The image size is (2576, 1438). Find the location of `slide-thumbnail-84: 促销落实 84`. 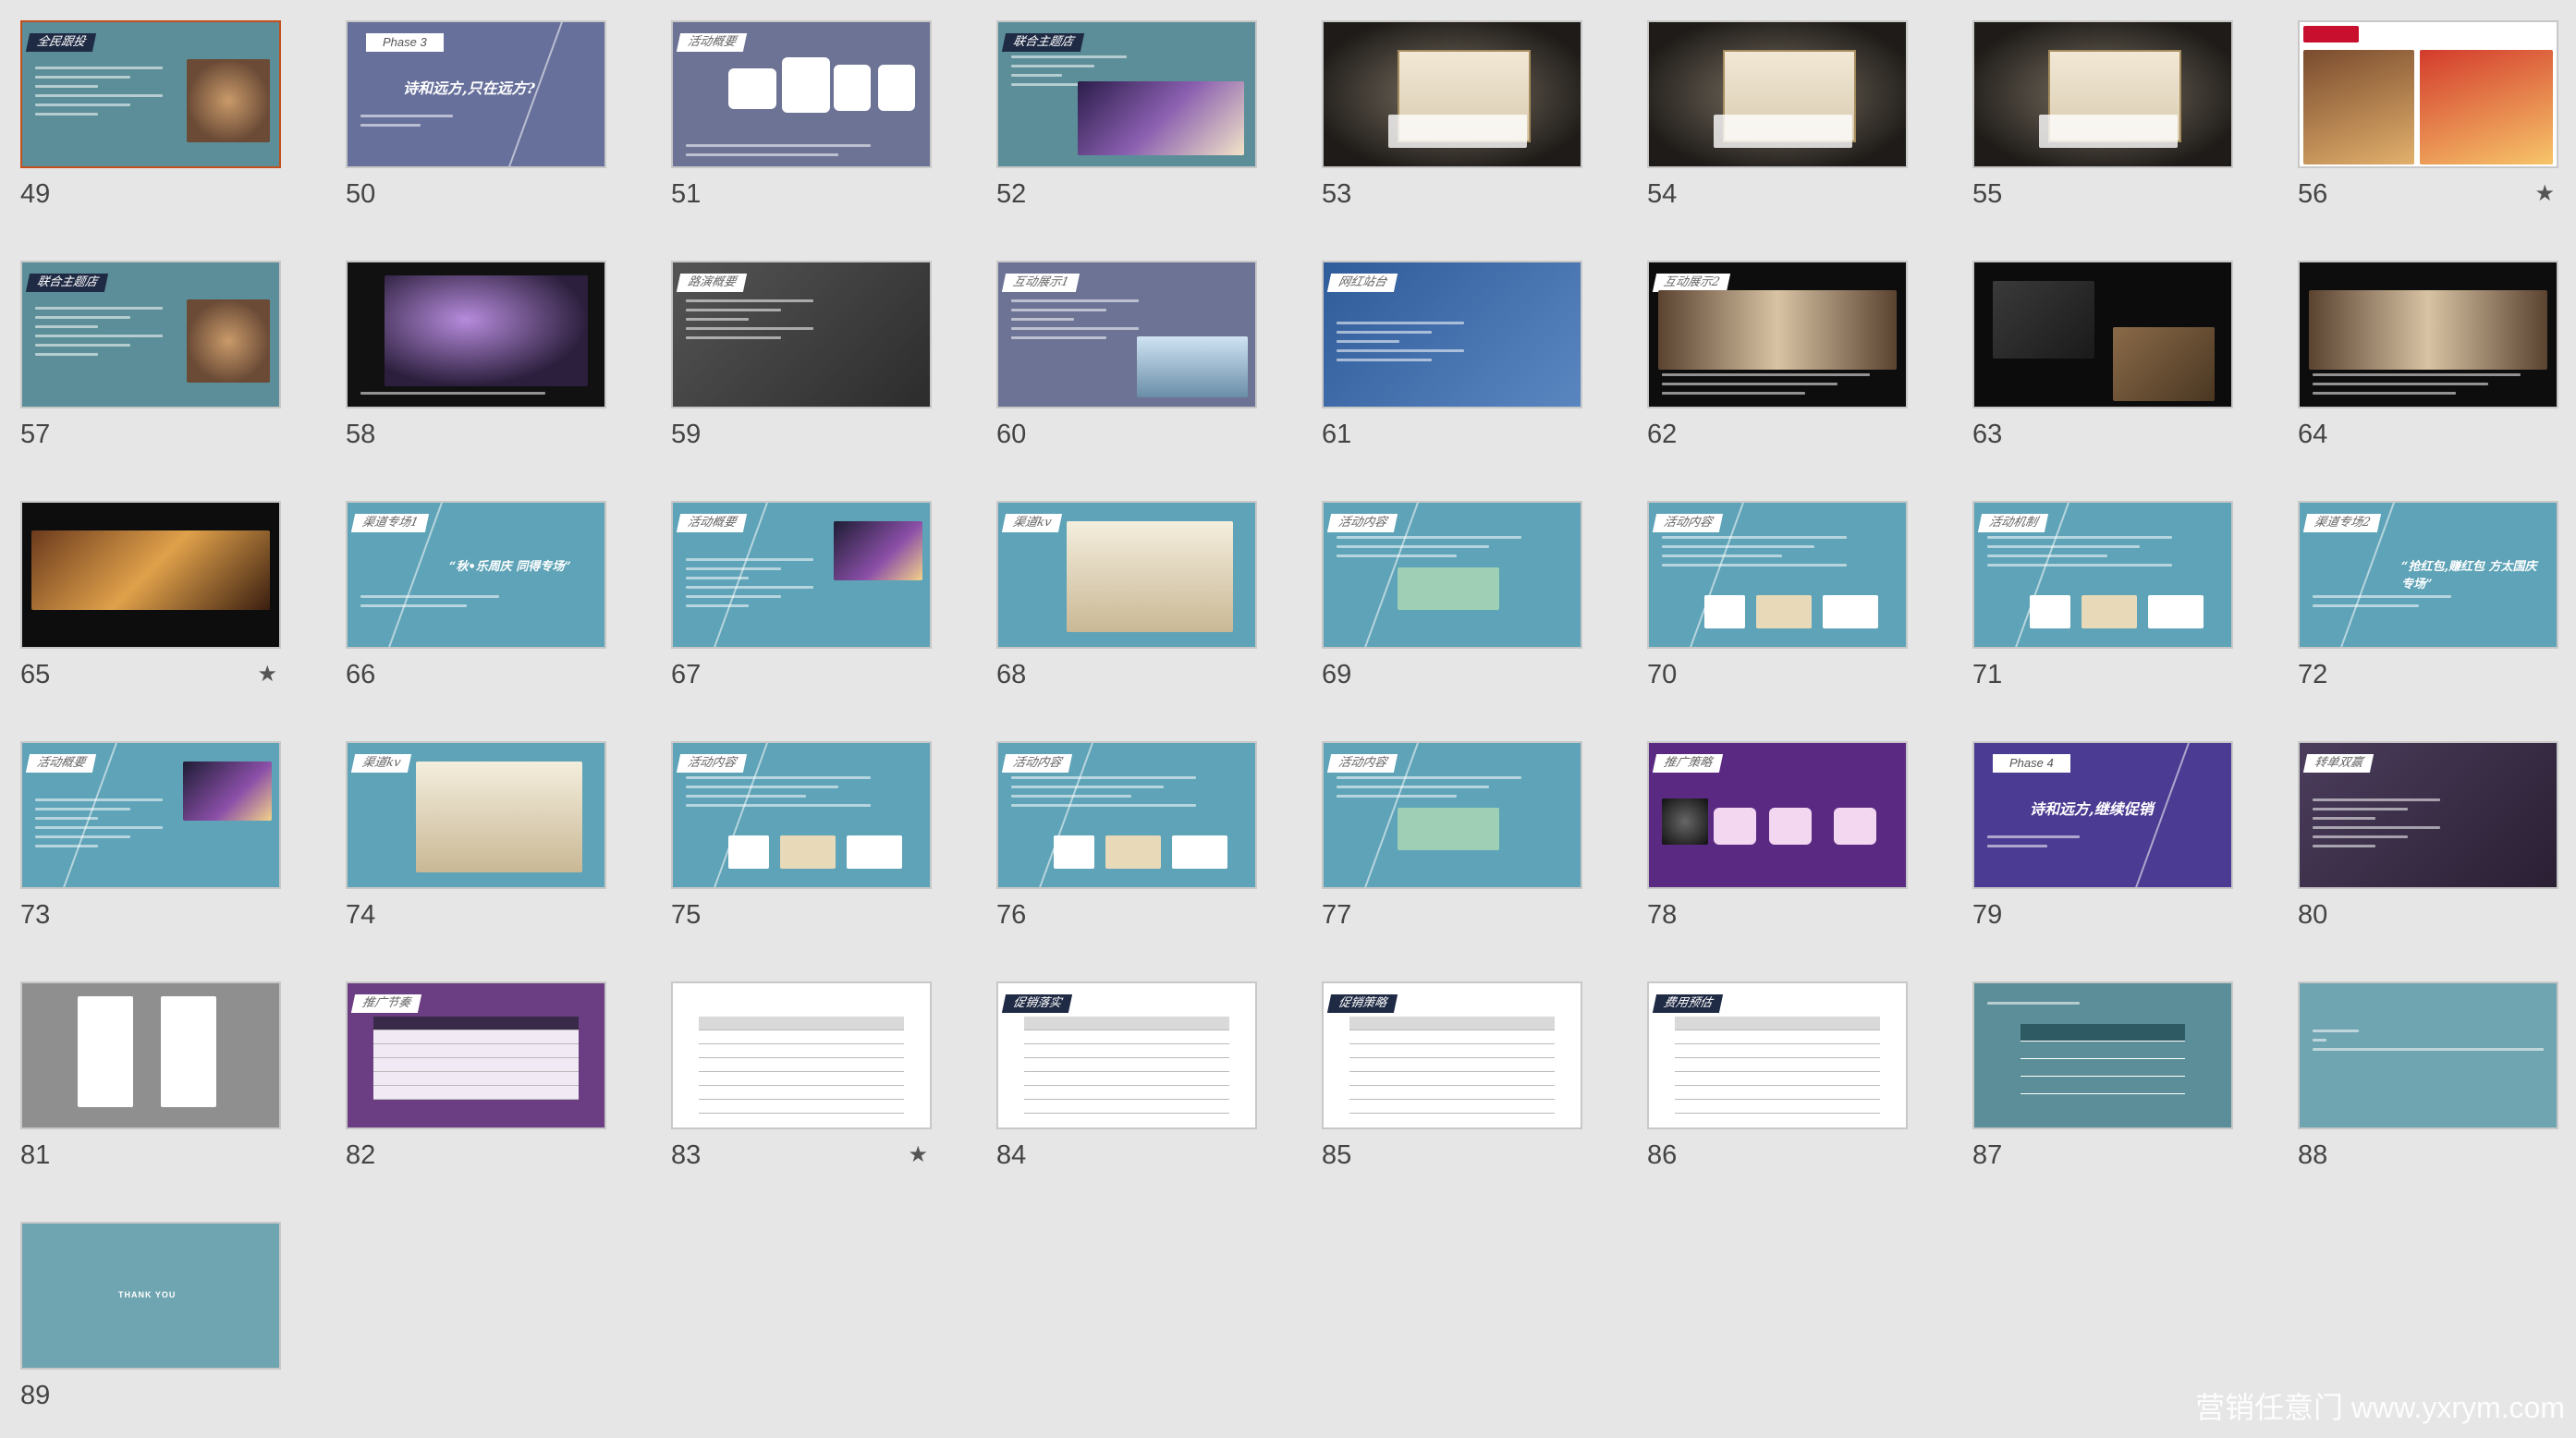

slide-thumbnail-84: 促销落实 84 is located at coordinates (1126, 1075).